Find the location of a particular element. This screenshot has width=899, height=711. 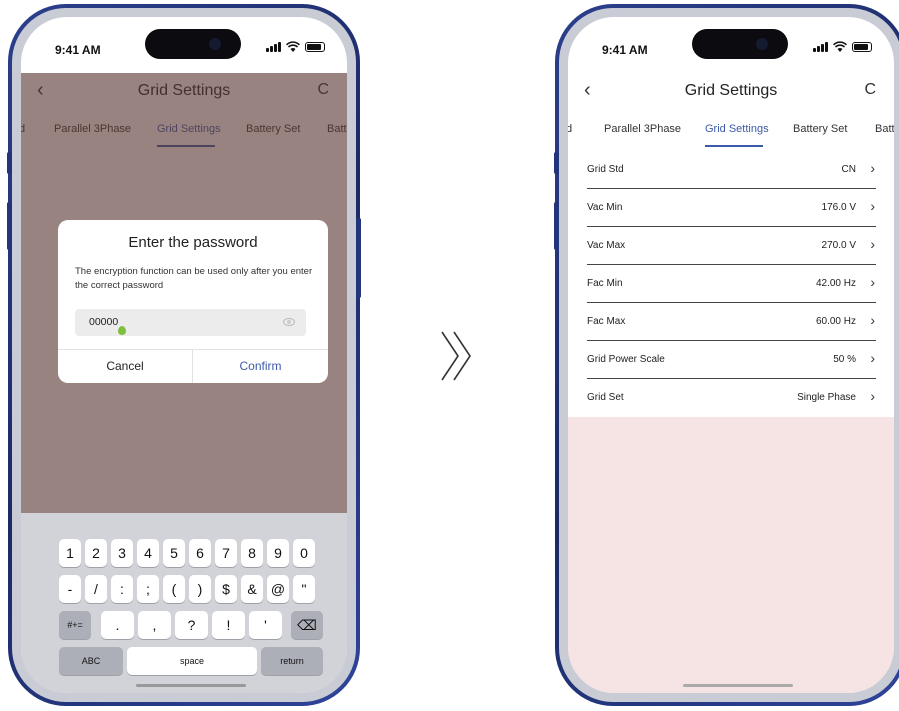

tab-partial-left: d is located at coordinates (570, 129).